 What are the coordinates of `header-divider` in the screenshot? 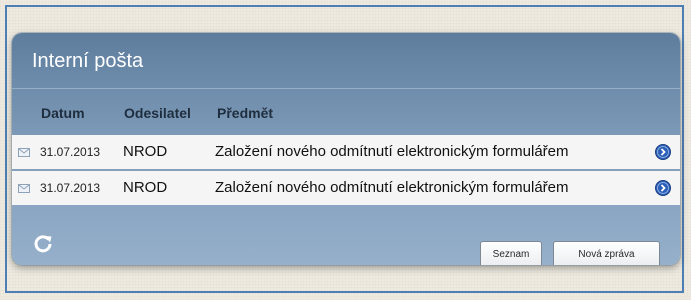 It's located at (346, 88).